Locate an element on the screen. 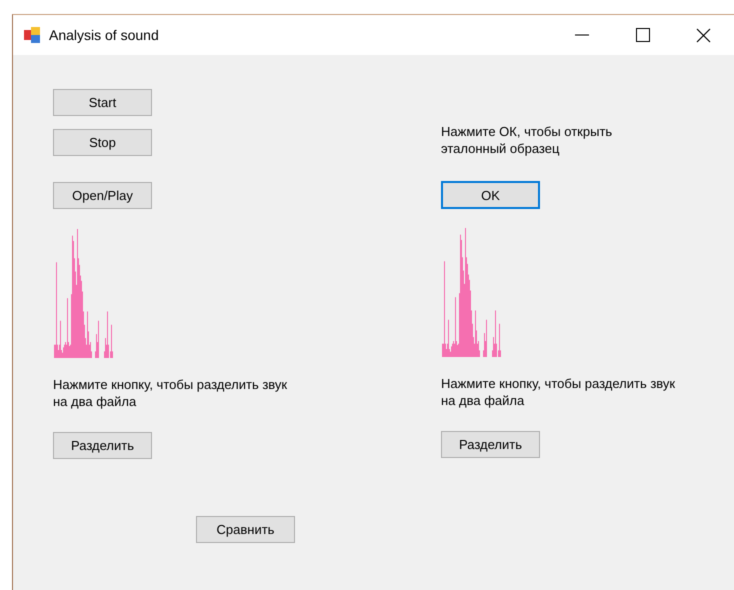 The image size is (734, 590). start-button: Start is located at coordinates (102, 102).